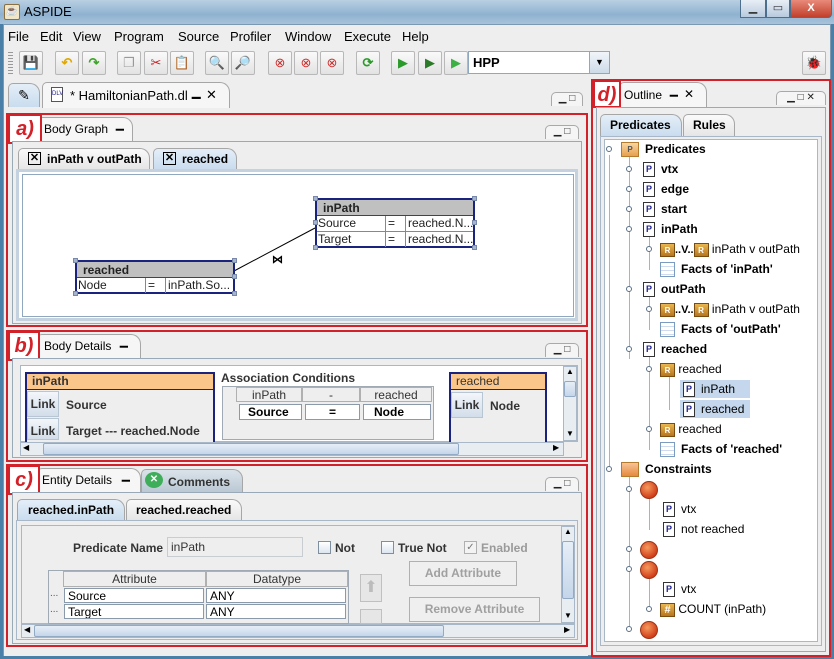  What do you see at coordinates (570, 403) in the screenshot?
I see `body-details-vscroll: ▲ ▼` at bounding box center [570, 403].